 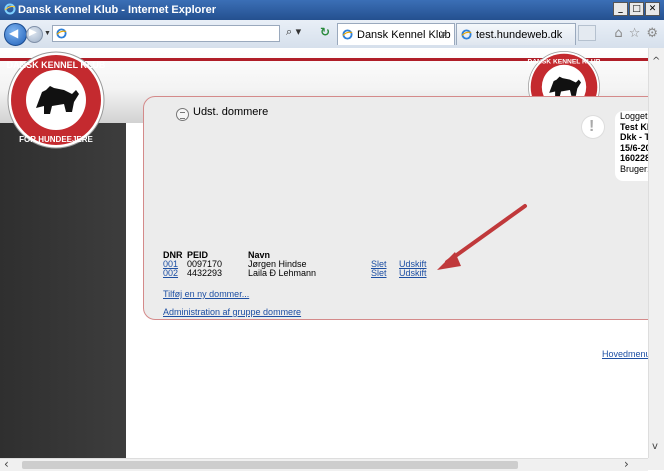 I want to click on forward-arrow-icon: ▶, so click(x=33, y=32).